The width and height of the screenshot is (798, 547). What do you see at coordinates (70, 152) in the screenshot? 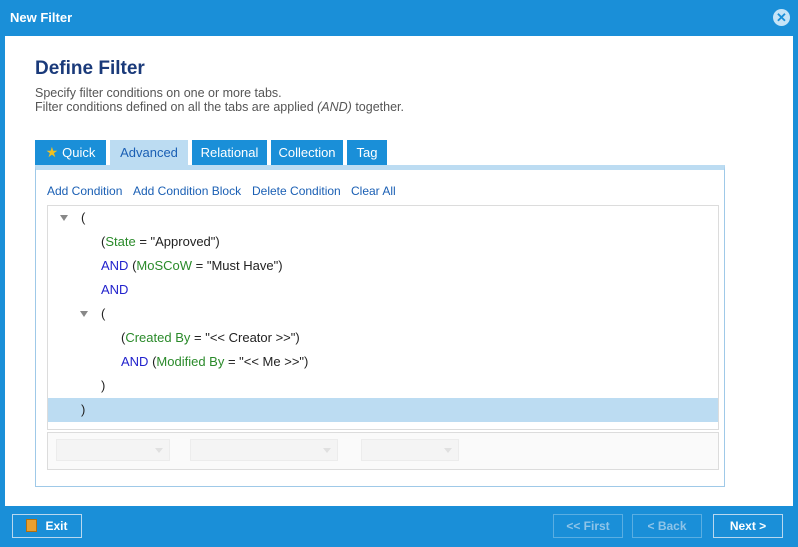
I see `tab-quick: ★ Quick` at bounding box center [70, 152].